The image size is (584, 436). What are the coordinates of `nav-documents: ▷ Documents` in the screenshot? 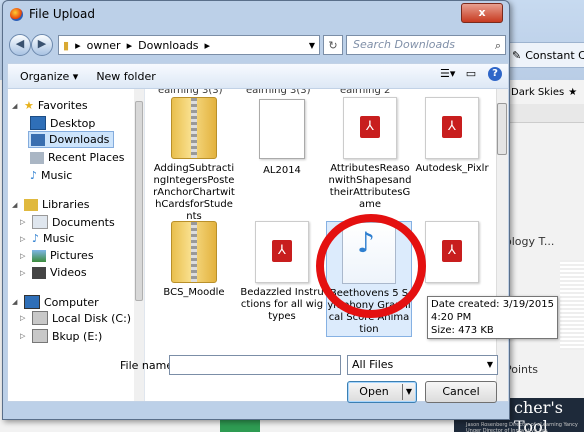 It's located at (67, 222).